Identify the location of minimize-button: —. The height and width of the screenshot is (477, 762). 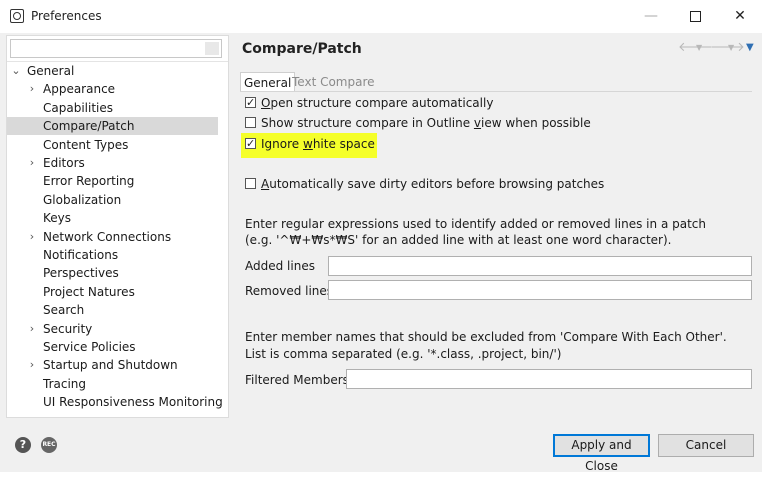
(651, 16).